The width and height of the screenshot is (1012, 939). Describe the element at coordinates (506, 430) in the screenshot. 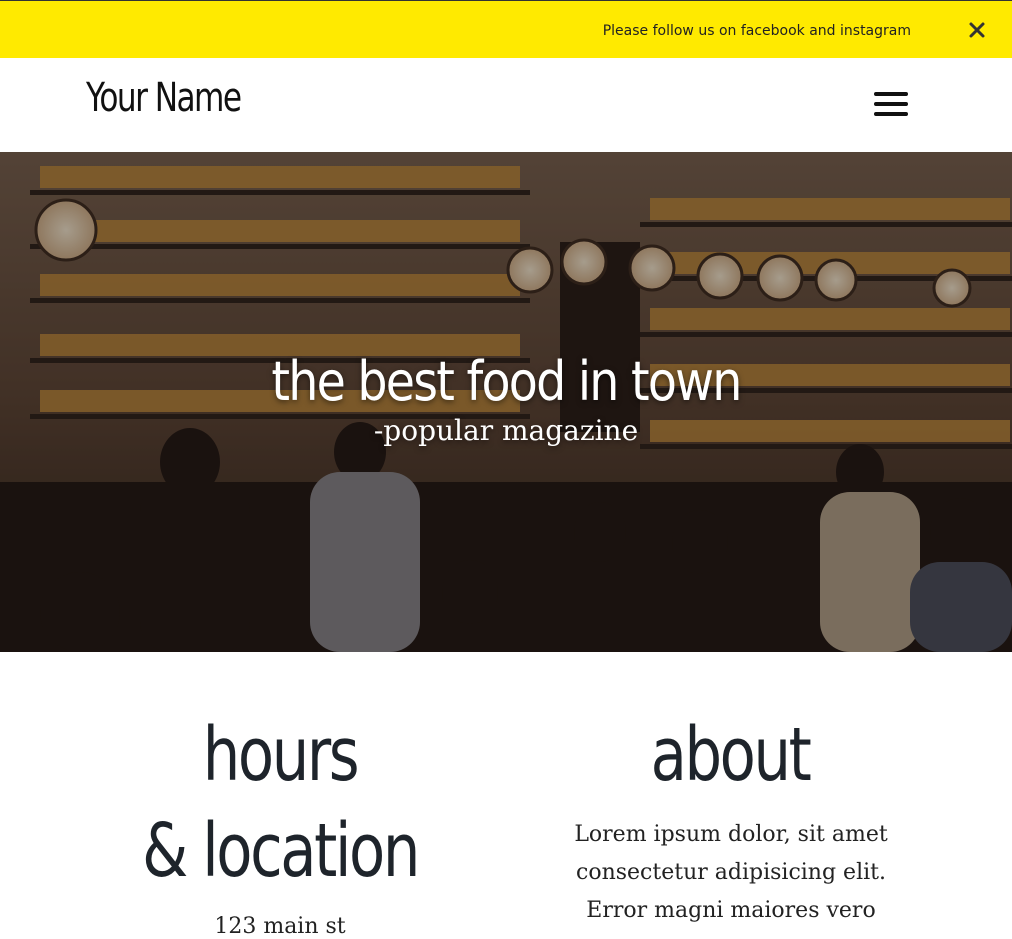

I see `hero-subtitle: -popular magazine` at that location.